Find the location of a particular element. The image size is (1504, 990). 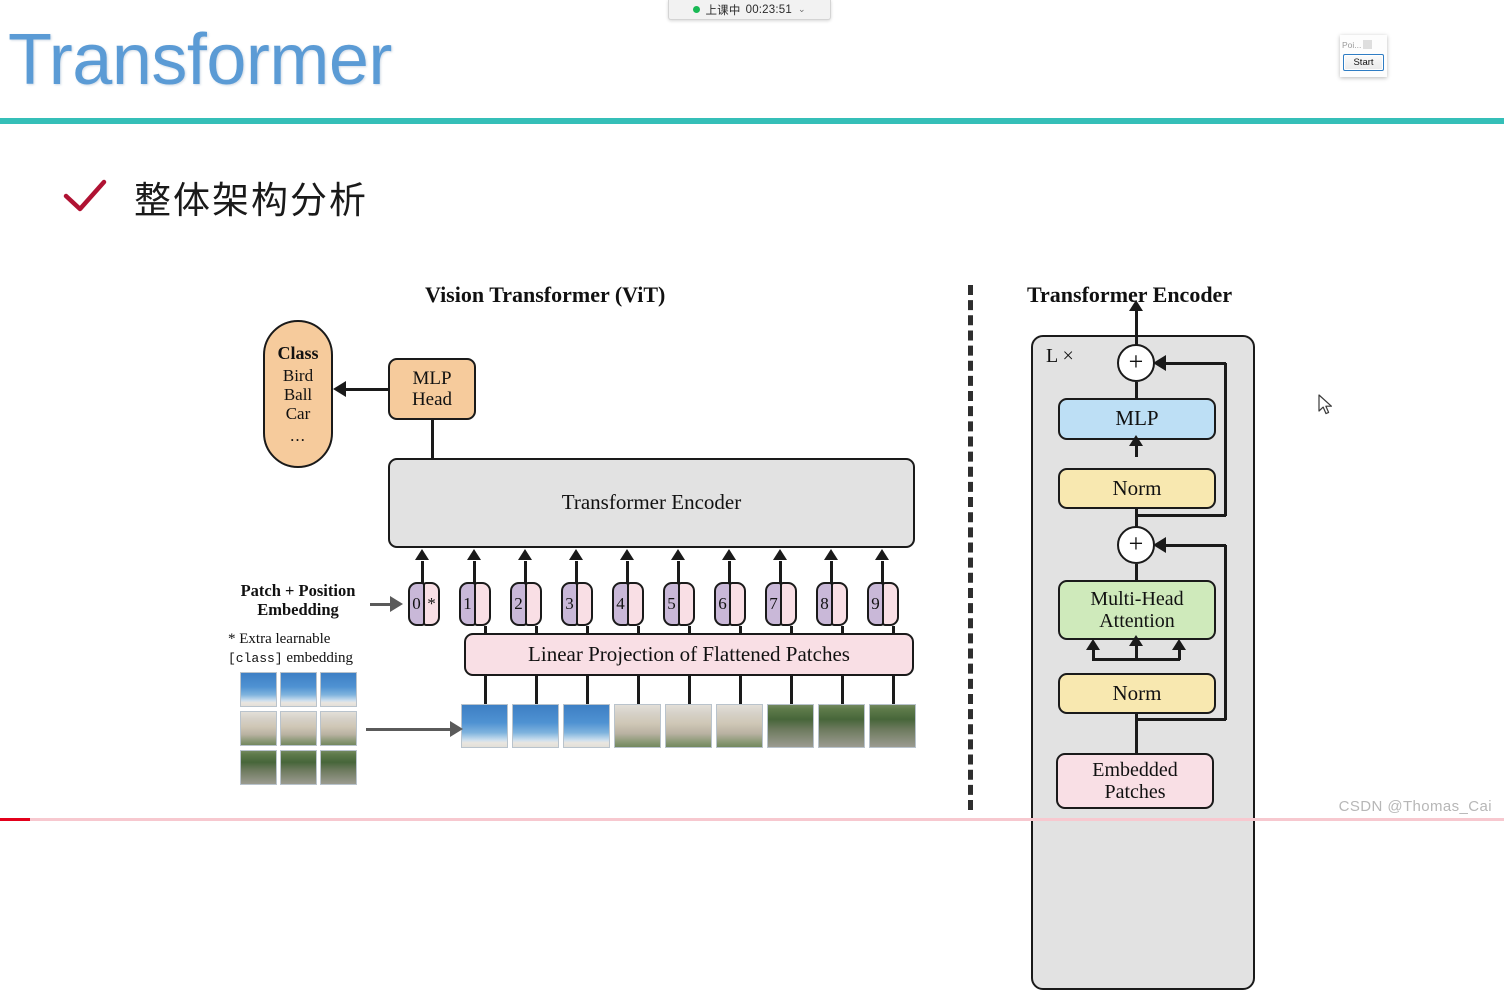

title-divider is located at coordinates (752, 121).